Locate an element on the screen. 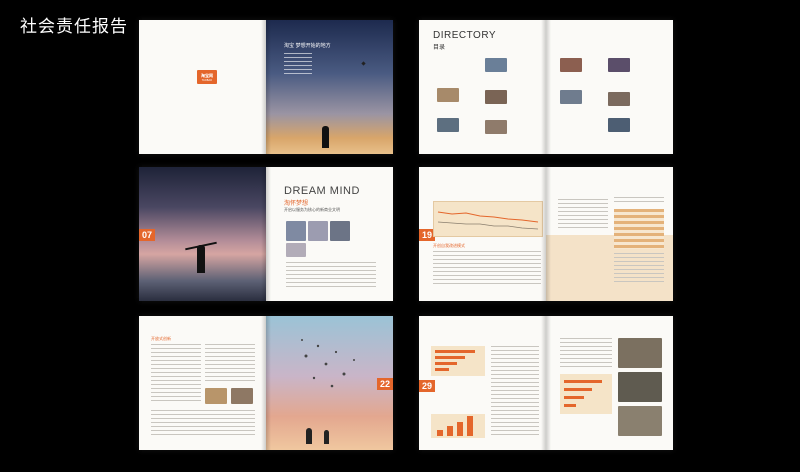 This screenshot has width=800, height=472. cover-heading: 淘宝 梦想开始的地方 is located at coordinates (307, 46).